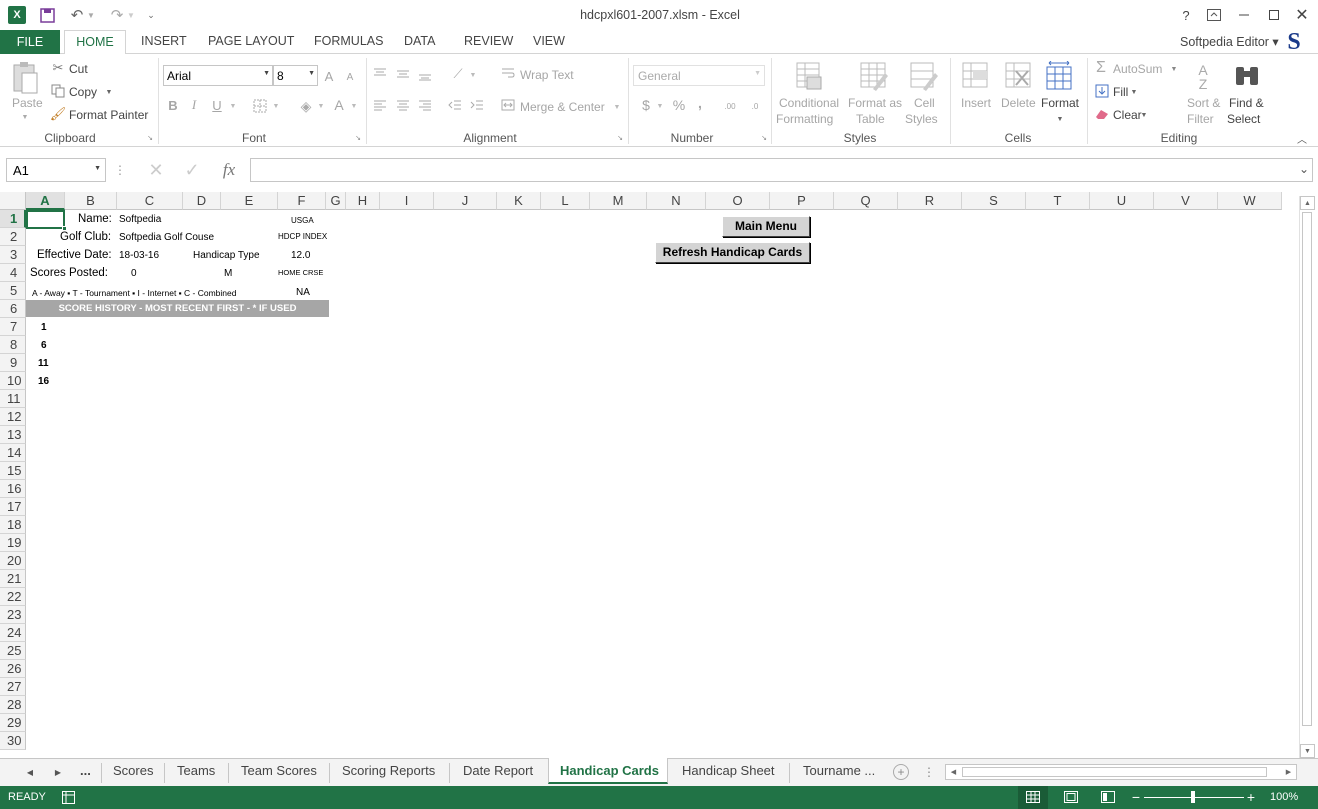 This screenshot has height=809, width=1318. I want to click on orientation-dropdown-icon: ▼, so click(473, 75).